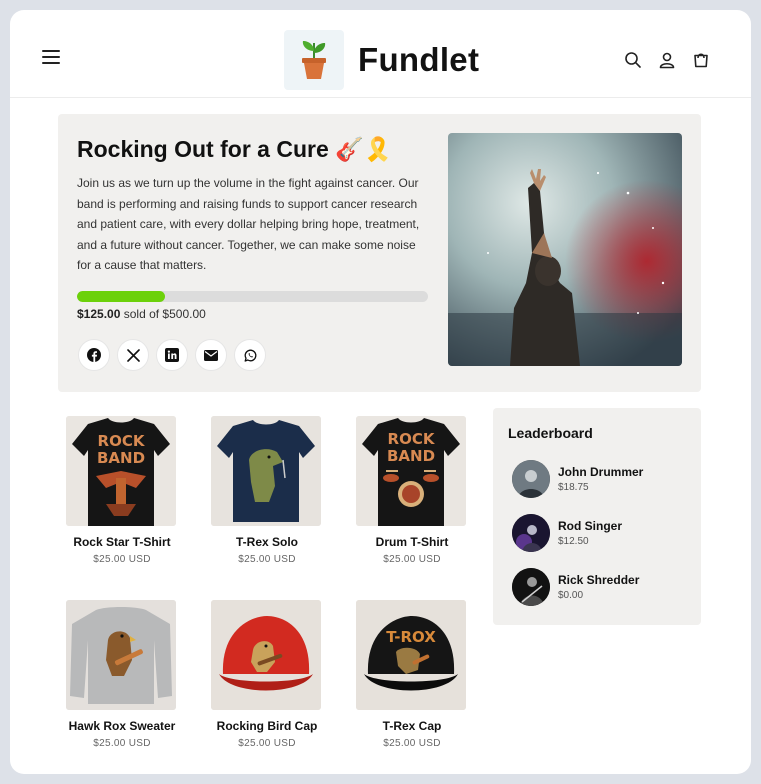 This screenshot has height=784, width=761. Describe the element at coordinates (573, 541) in the screenshot. I see `leaderboard-amount: $12.50` at that location.